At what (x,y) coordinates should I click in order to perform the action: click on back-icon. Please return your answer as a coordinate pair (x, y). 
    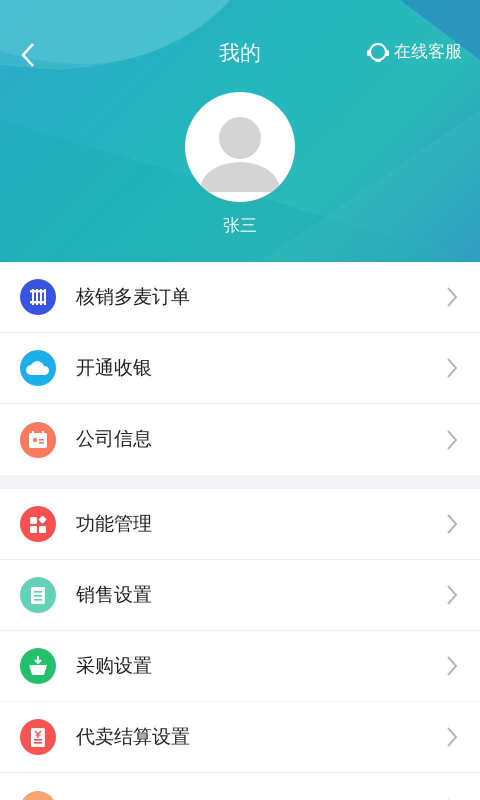
    Looking at the image, I should click on (28, 55).